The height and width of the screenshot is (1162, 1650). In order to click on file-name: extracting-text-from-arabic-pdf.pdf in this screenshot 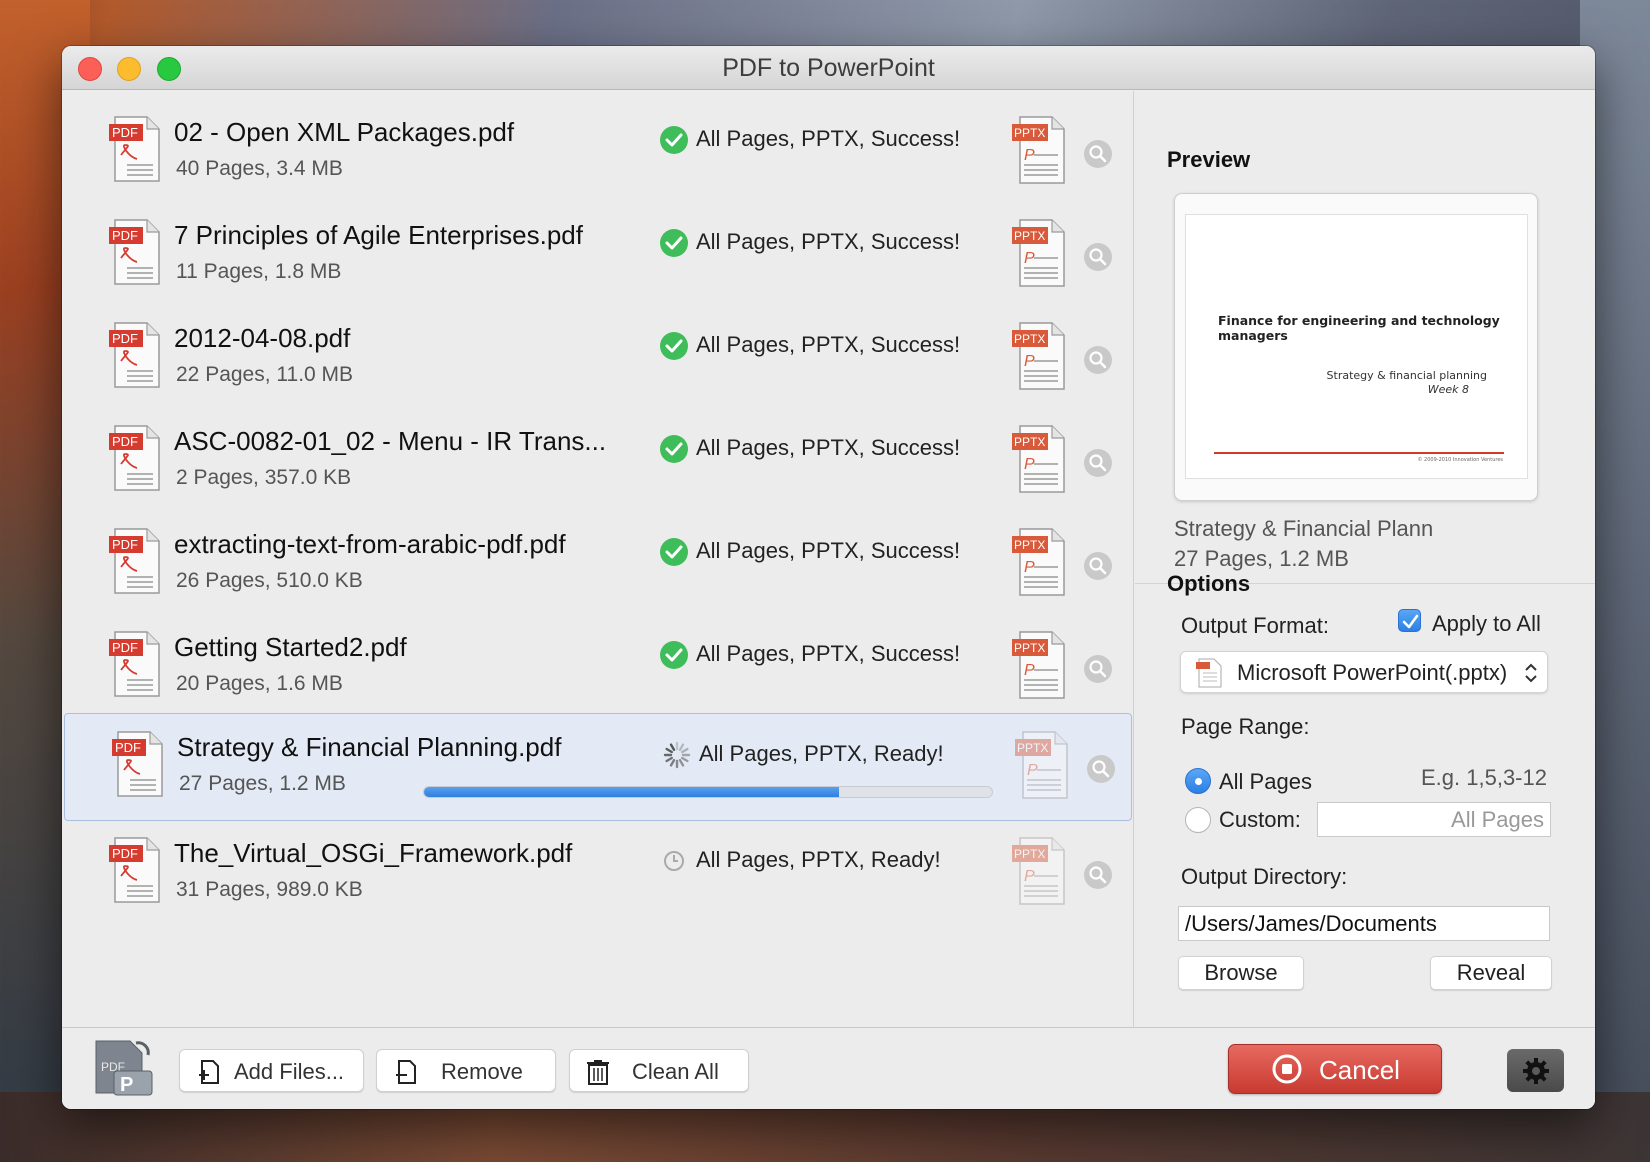, I will do `click(370, 544)`.